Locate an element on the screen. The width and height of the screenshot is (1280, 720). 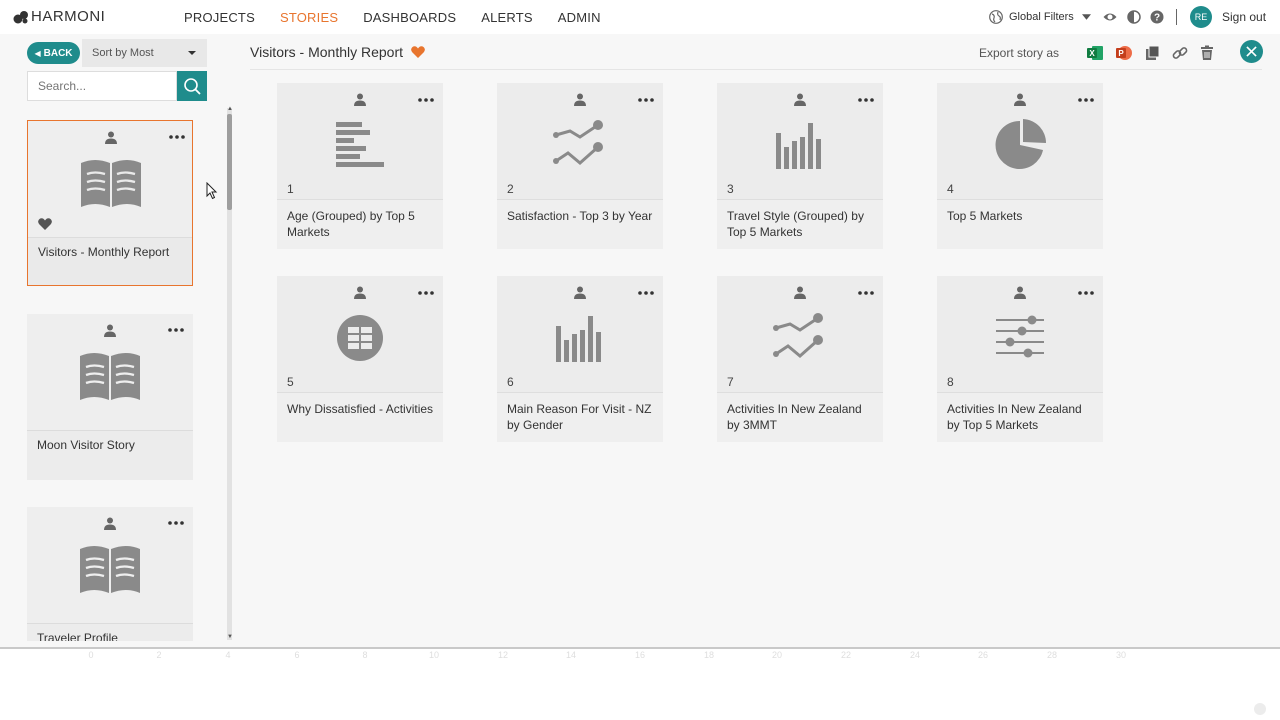
visualization-card: 2 Satisfaction - Top 3 by Year is located at coordinates (580, 166).